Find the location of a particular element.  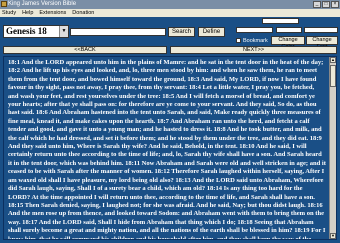

menu-extensions: Extensions is located at coordinates (52, 13).